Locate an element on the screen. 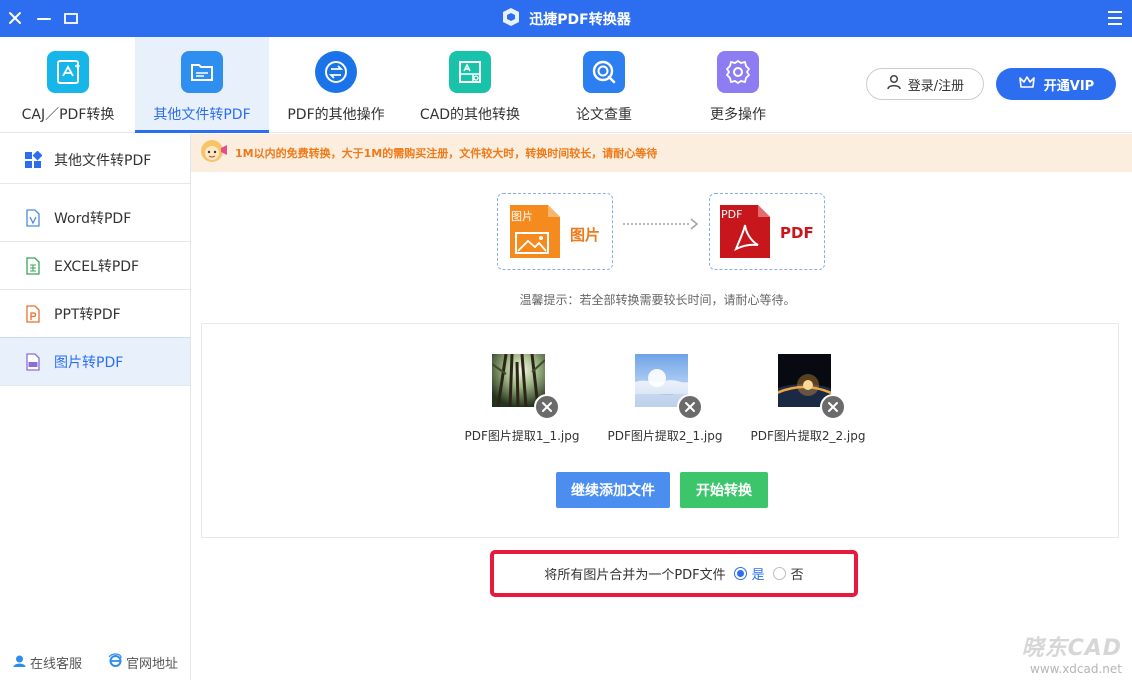 The width and height of the screenshot is (1132, 680). online-service-link: 在线客服 is located at coordinates (47, 662).